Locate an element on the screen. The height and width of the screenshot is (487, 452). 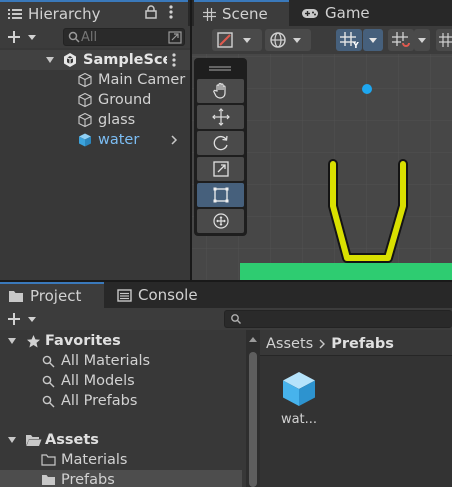
hierarchy-item-main-camera: Main Camer is located at coordinates (133, 80).